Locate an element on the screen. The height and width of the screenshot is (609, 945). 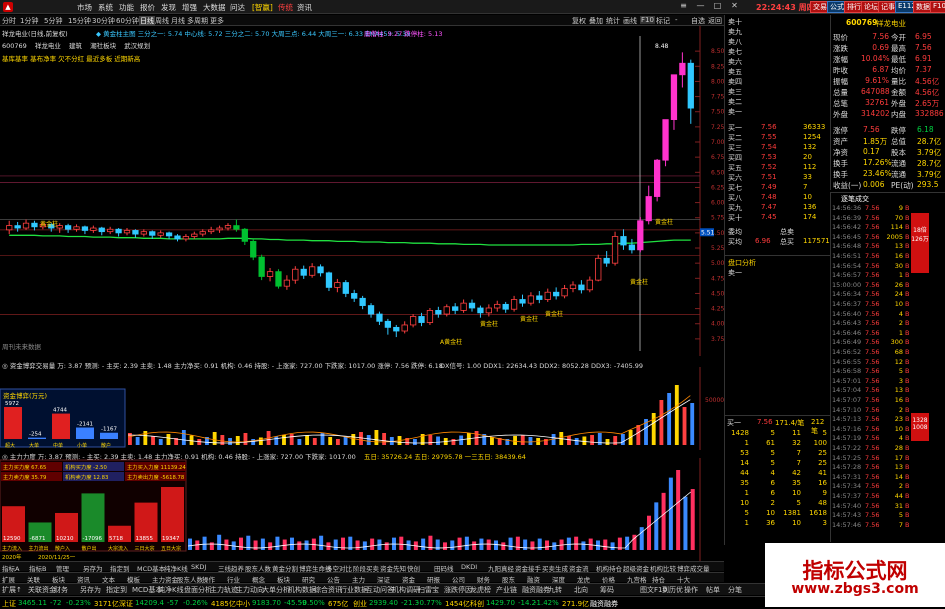
function-tab: 盘面分析 is located at coordinates (198, 590).